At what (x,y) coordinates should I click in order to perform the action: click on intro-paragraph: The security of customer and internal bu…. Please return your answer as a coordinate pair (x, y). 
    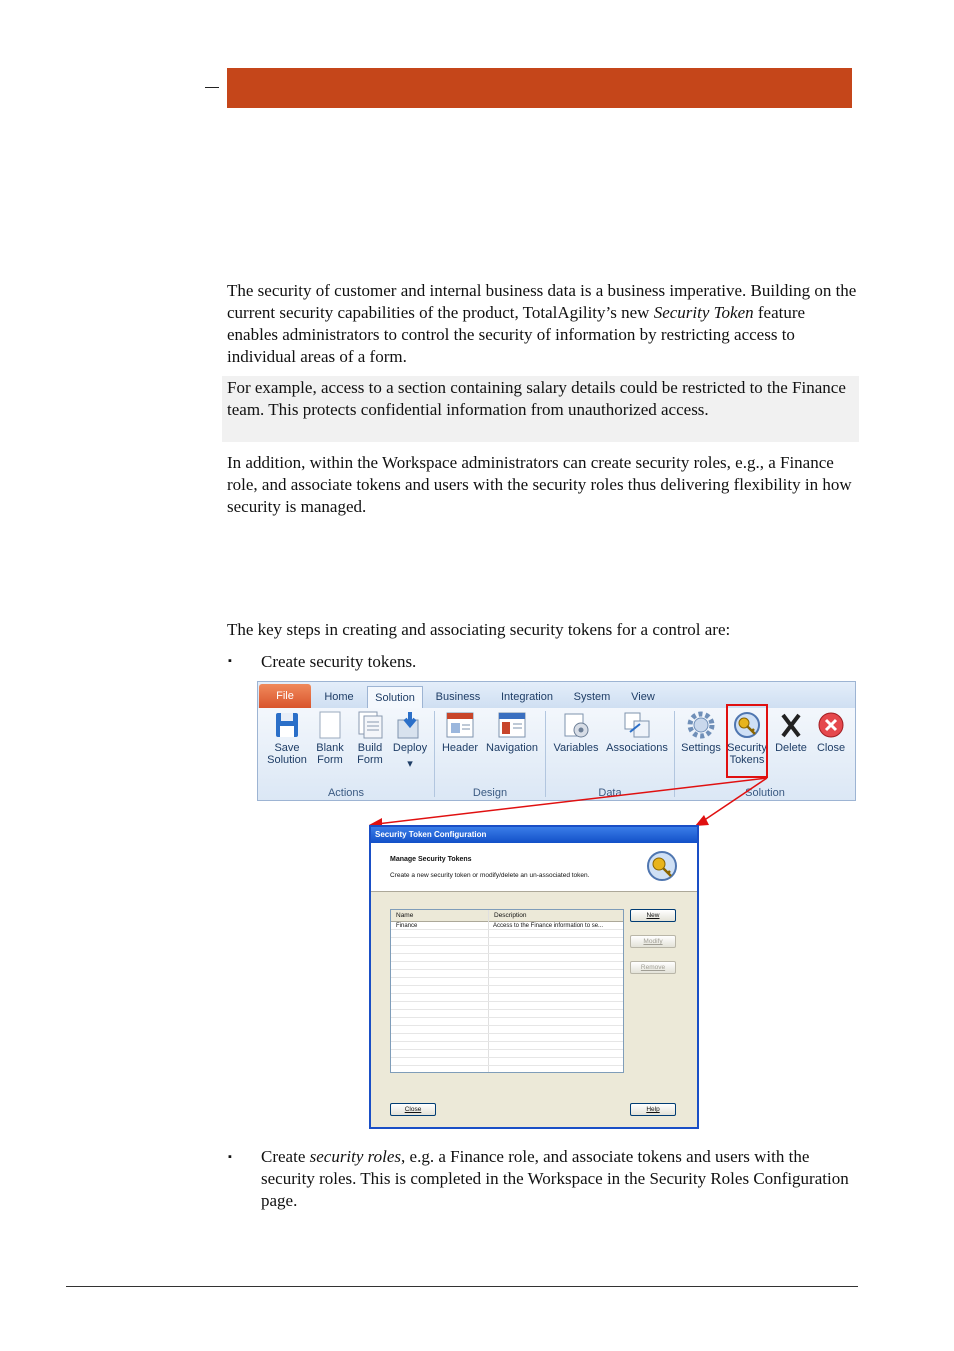
    Looking at the image, I should click on (543, 324).